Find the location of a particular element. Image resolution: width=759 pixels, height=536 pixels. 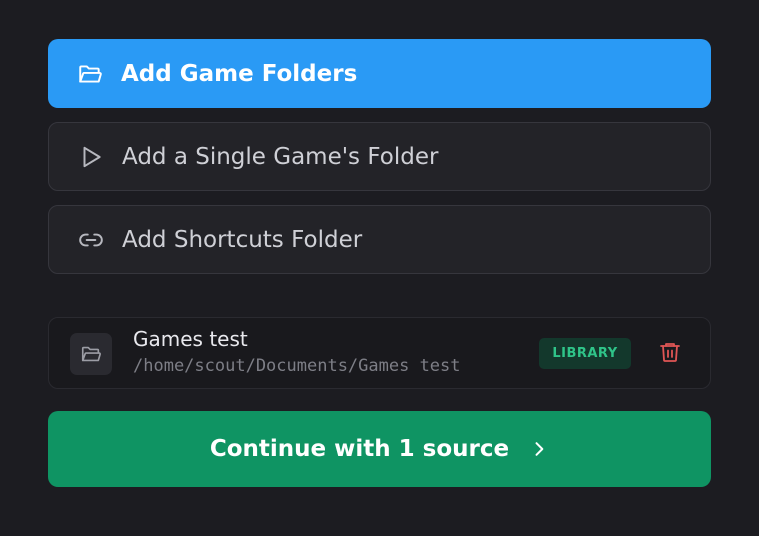

trash-icon is located at coordinates (670, 354).